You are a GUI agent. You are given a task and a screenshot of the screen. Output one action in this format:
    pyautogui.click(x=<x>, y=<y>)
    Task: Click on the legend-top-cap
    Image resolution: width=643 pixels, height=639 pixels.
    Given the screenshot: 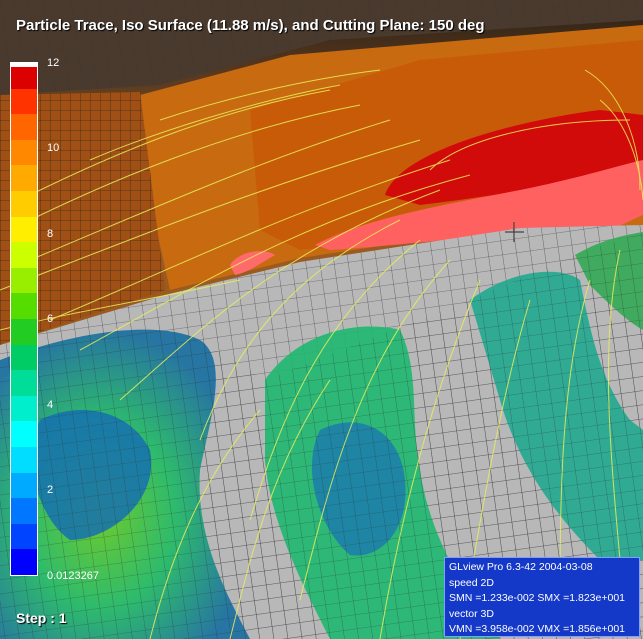 What is the action you would take?
    pyautogui.click(x=24, y=65)
    